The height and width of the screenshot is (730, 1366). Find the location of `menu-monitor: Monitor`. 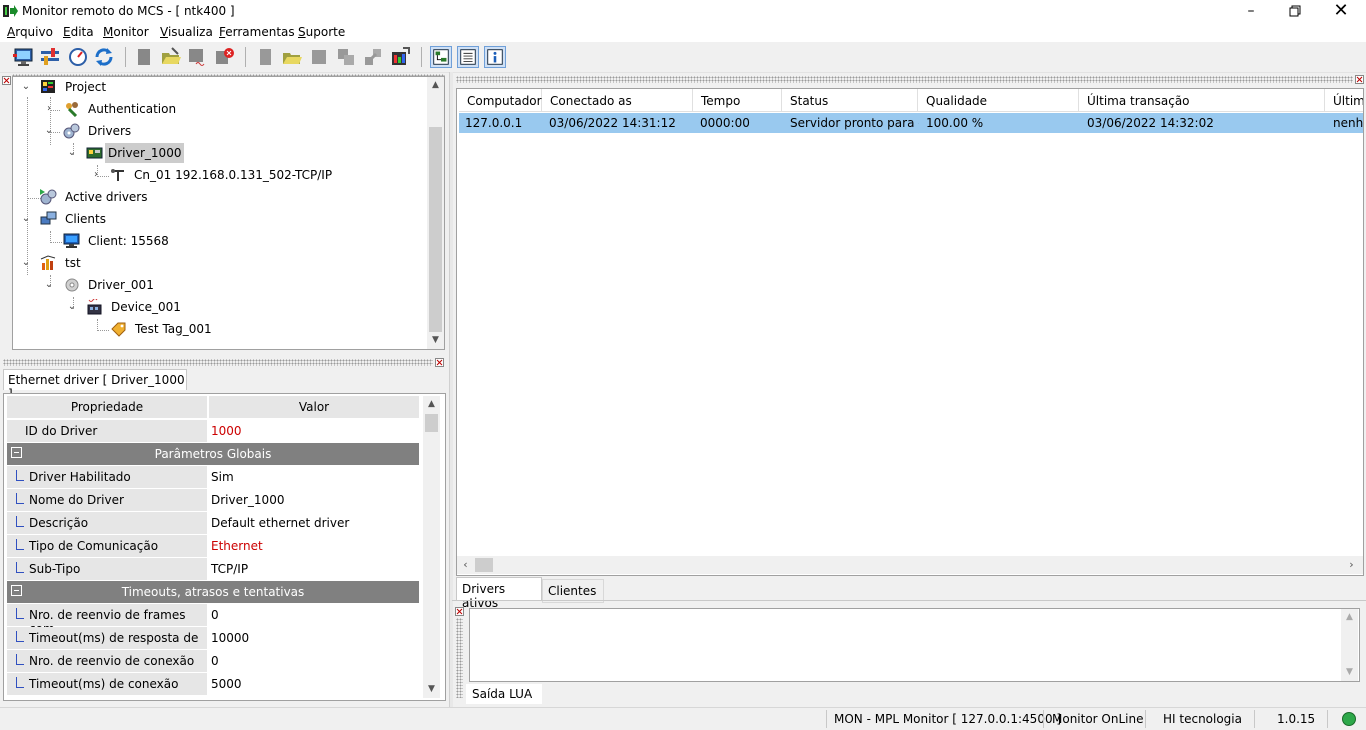

menu-monitor: Monitor is located at coordinates (126, 32).